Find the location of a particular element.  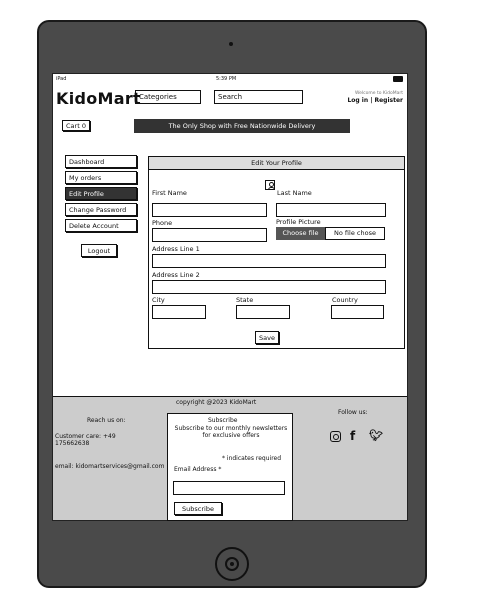

subscribe-button: Subscribe is located at coordinates (198, 508).